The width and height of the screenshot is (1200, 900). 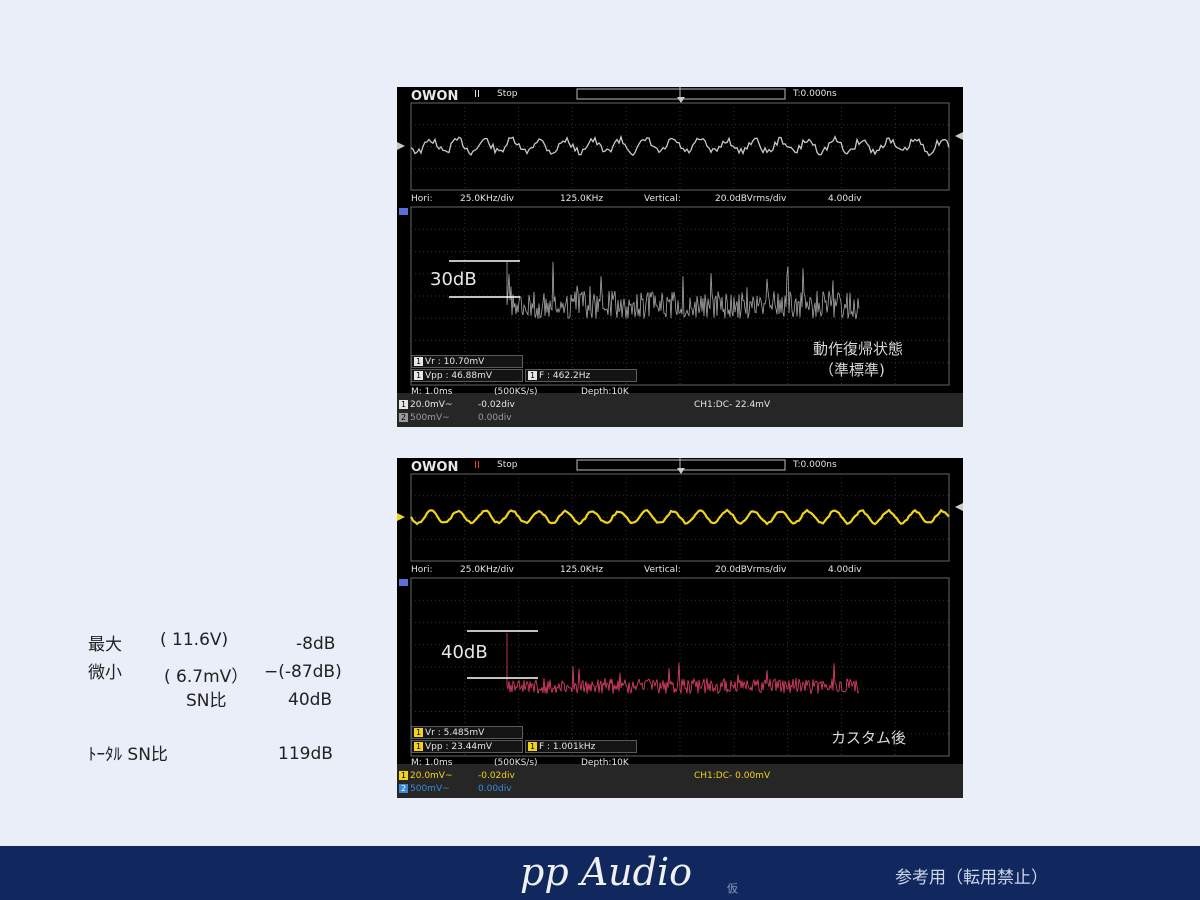 I want to click on db-annotation: 40dB, so click(x=464, y=652).